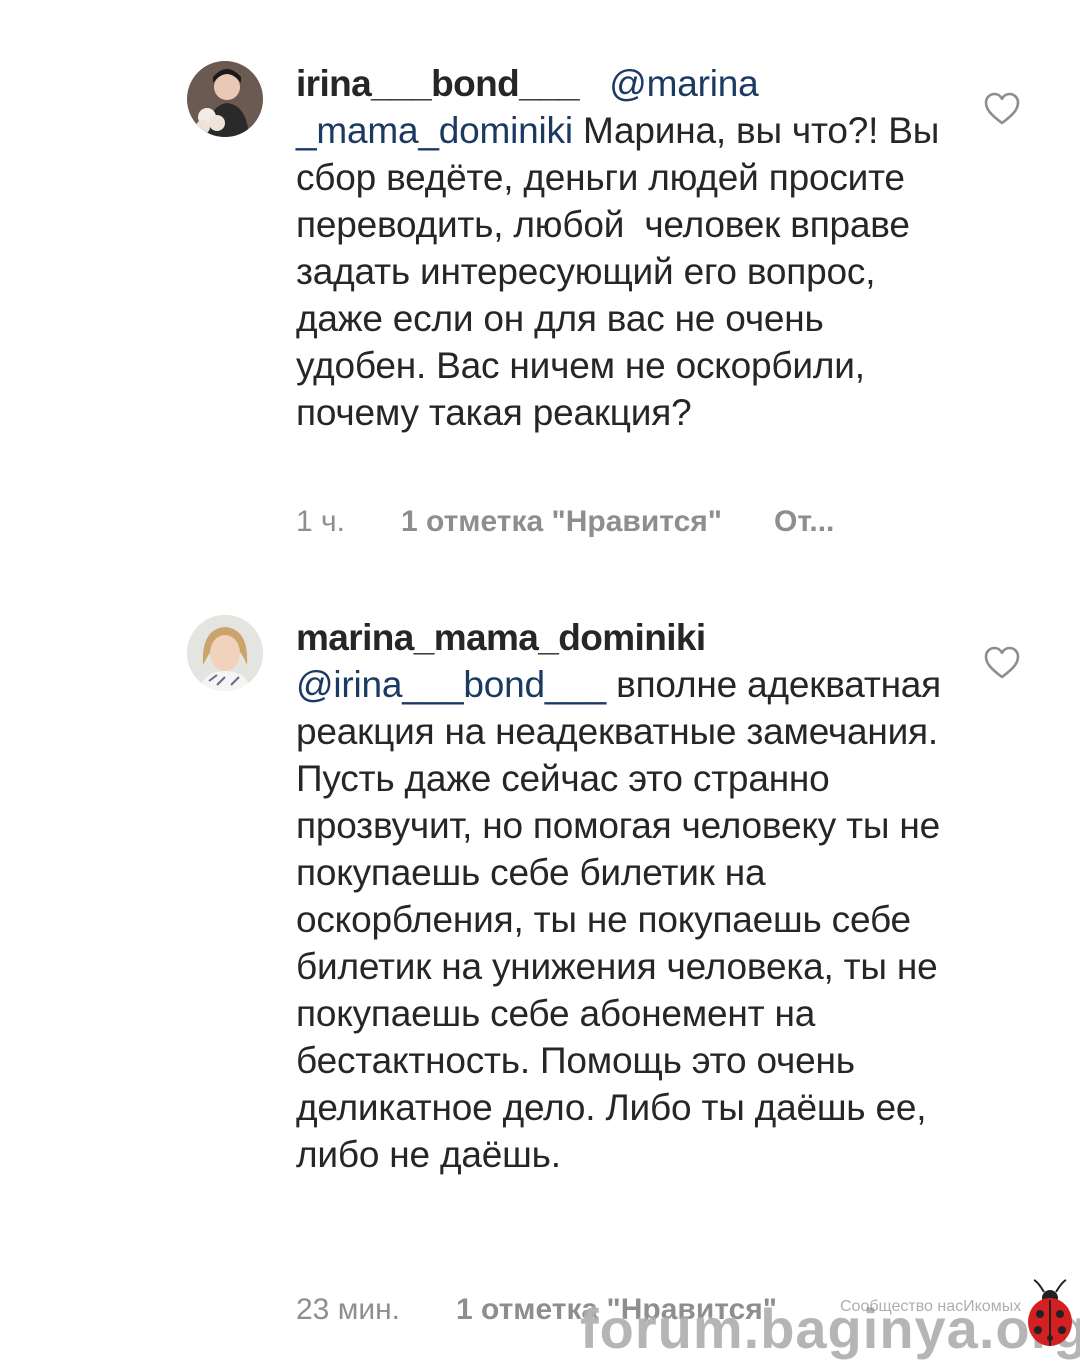 The height and width of the screenshot is (1368, 1080). What do you see at coordinates (501, 637) in the screenshot?
I see `username: marina_mama_dominiki` at bounding box center [501, 637].